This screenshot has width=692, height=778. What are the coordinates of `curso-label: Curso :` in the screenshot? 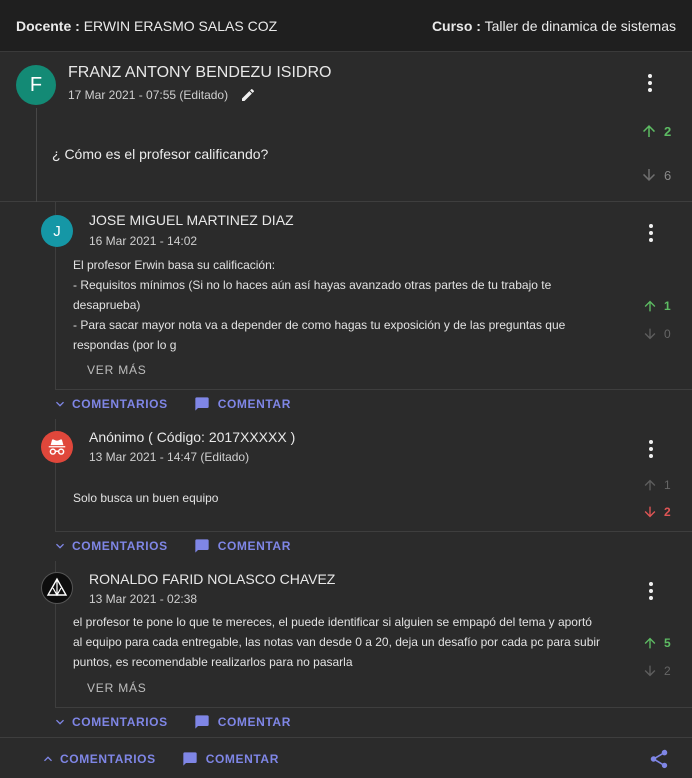 It's located at (456, 25).